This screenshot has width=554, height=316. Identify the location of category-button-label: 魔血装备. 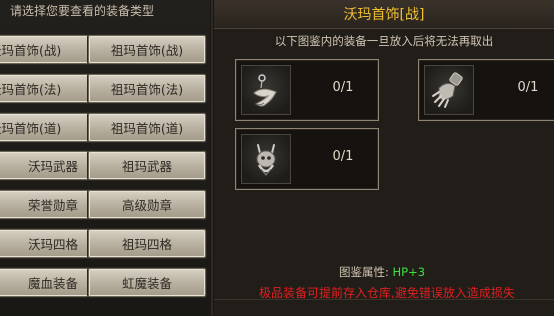
(52, 283).